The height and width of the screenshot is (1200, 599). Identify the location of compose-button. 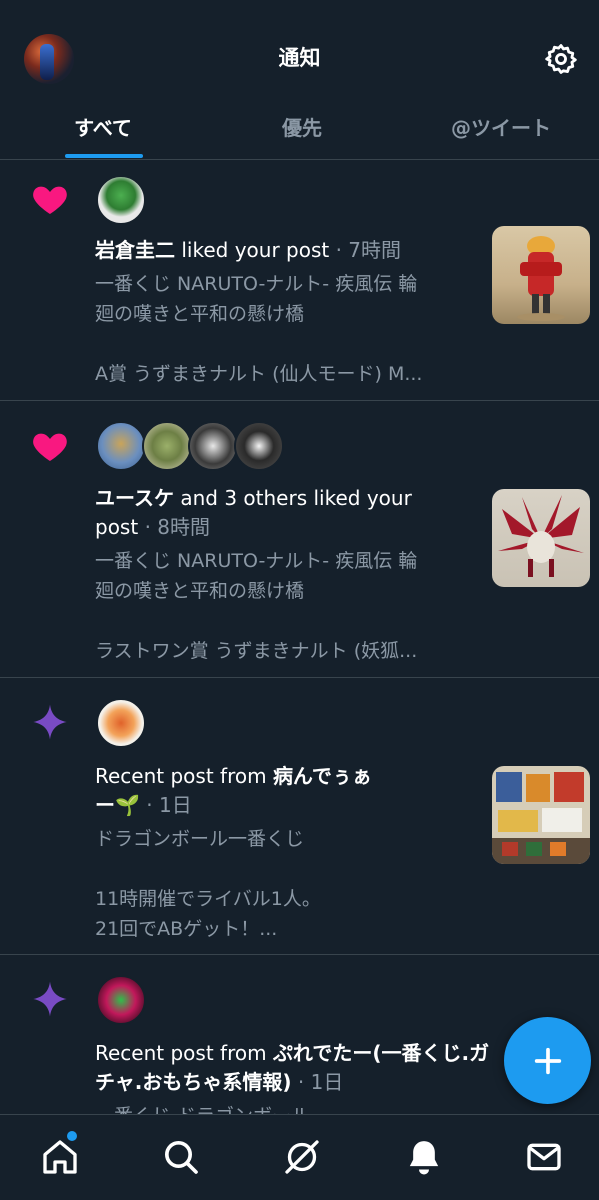
(547, 1060).